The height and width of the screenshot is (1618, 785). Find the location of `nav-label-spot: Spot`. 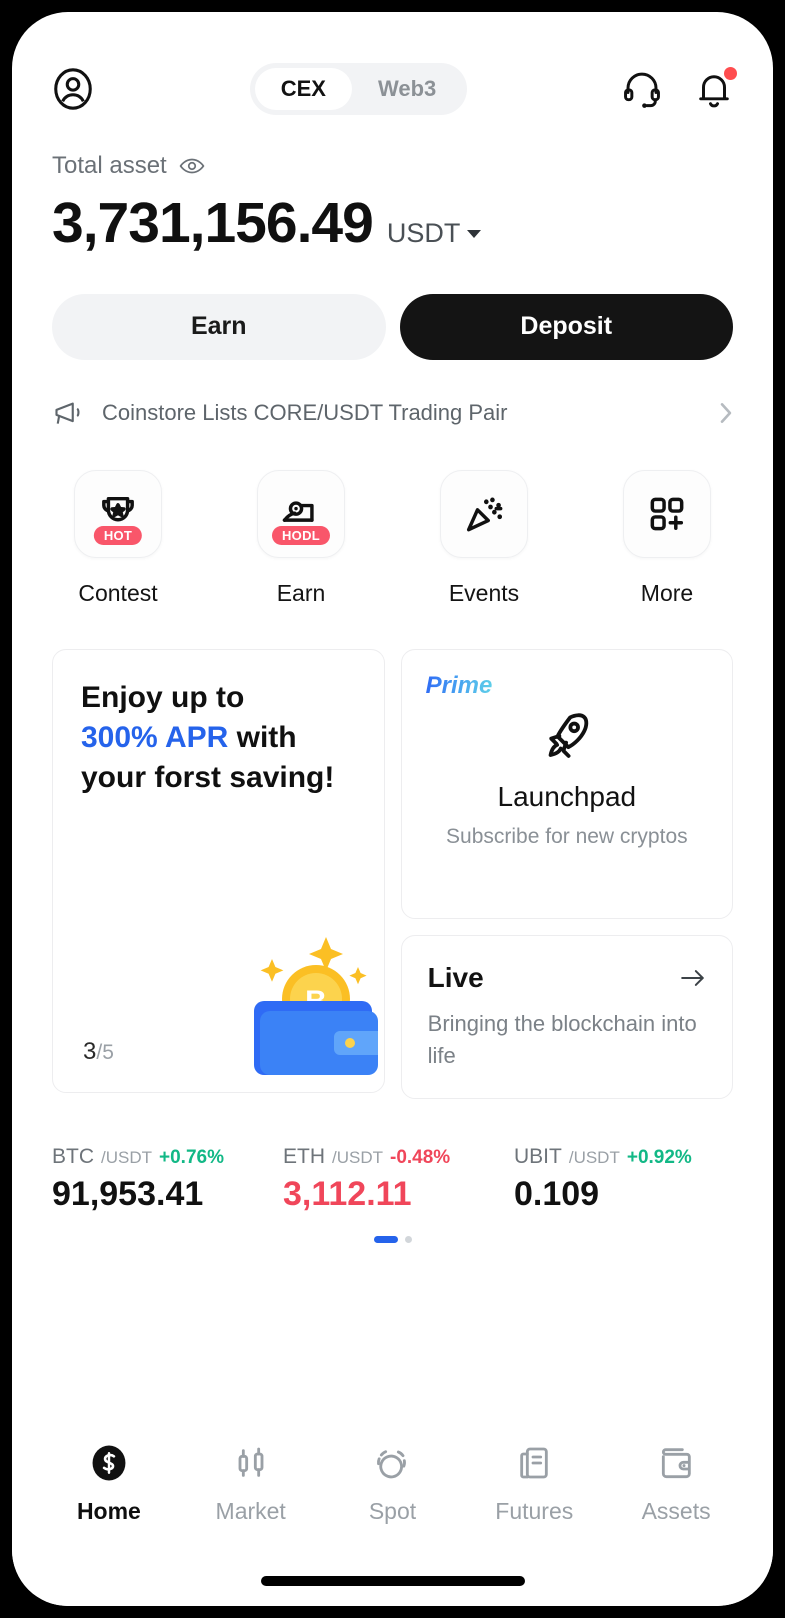

nav-label-spot: Spot is located at coordinates (392, 1511).